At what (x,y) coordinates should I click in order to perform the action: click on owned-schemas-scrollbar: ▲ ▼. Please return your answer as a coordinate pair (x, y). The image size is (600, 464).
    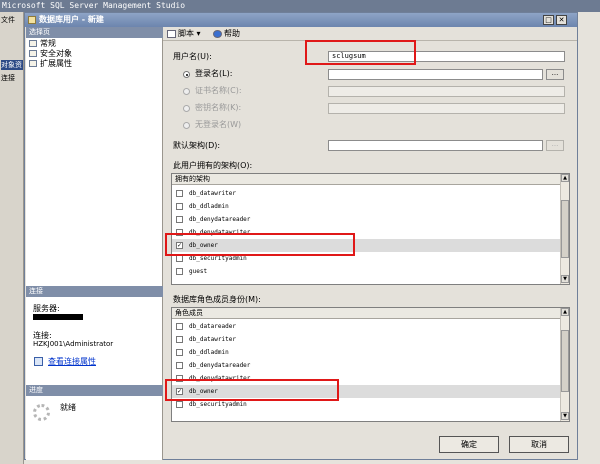
    Looking at the image, I should click on (564, 229).